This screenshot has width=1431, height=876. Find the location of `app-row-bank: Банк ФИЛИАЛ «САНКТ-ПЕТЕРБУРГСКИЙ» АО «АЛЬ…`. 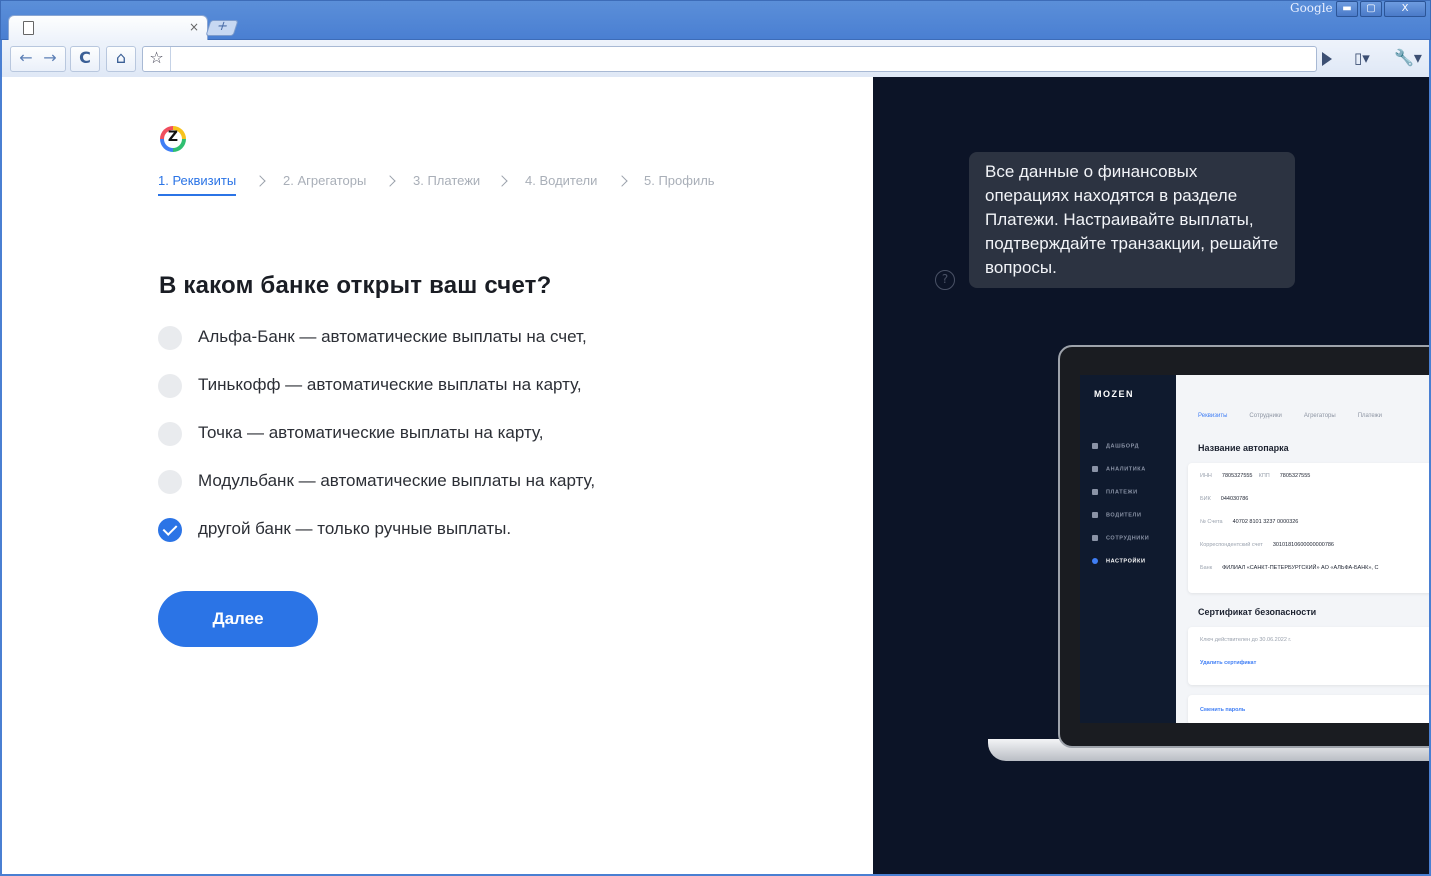

app-row-bank: Банк ФИЛИАЛ «САНКТ-ПЕТЕРБУРГСКИЙ» АО «АЛЬ… is located at coordinates (1289, 568).